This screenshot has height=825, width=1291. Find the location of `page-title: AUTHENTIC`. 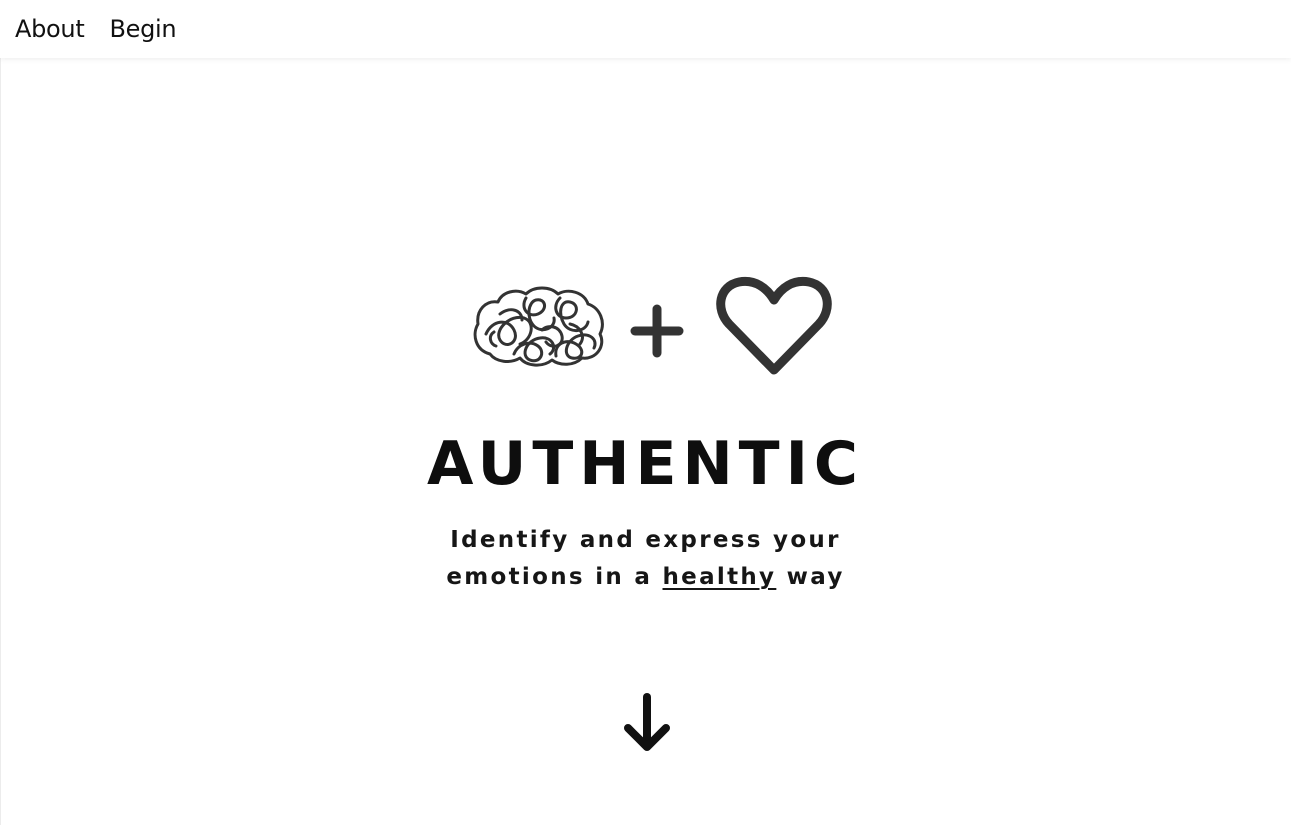

page-title: AUTHENTIC is located at coordinates (645, 464).